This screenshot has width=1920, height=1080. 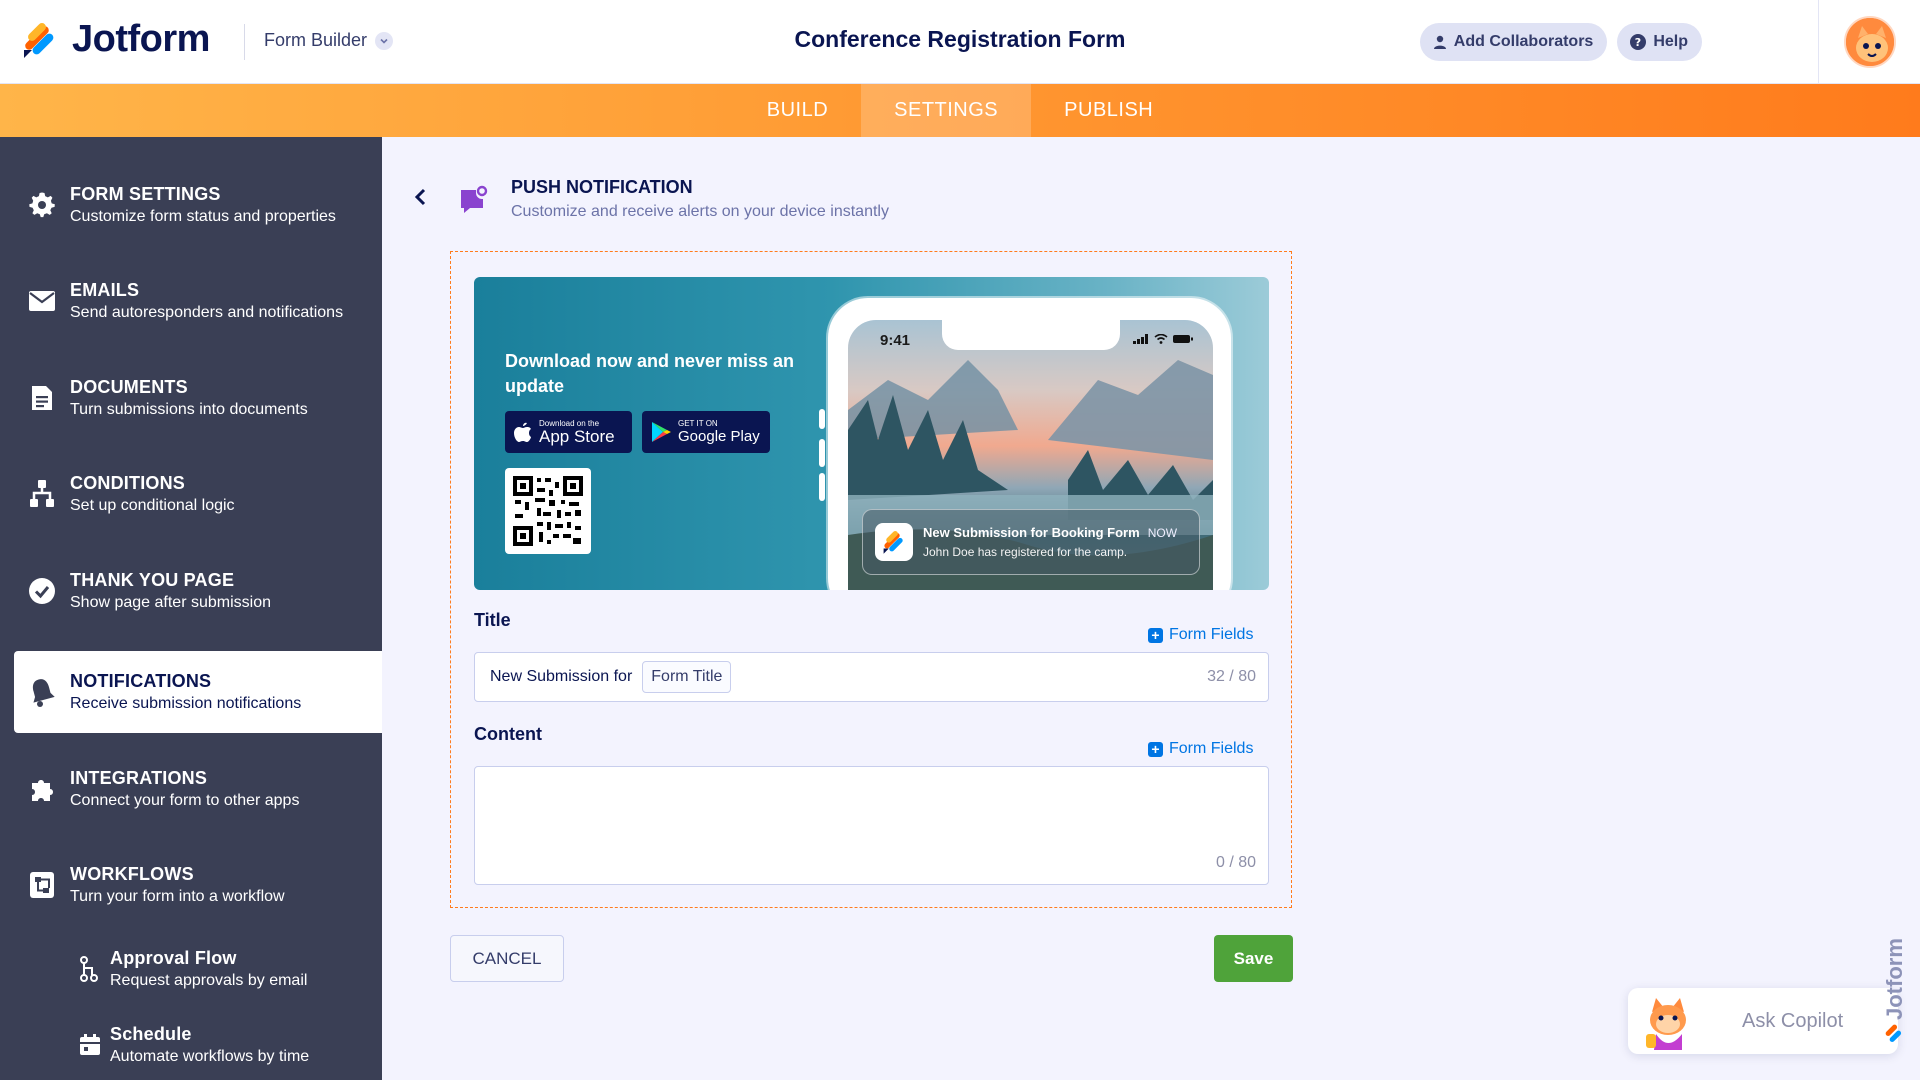 I want to click on help-button: ? Help, so click(x=1659, y=42).